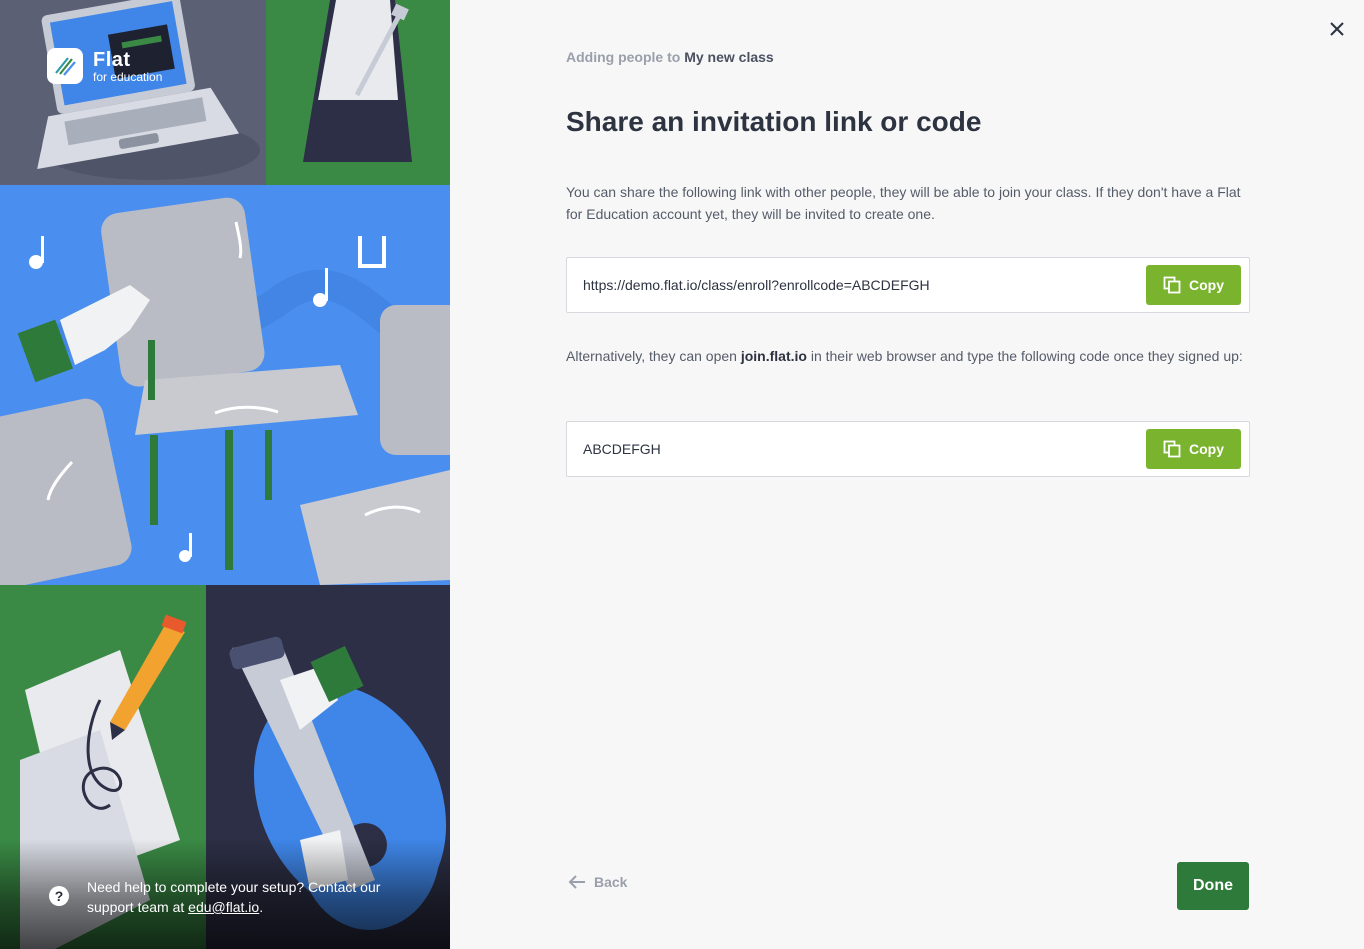 Image resolution: width=1364 pixels, height=949 pixels. I want to click on copy-link-button: Copy, so click(1193, 285).